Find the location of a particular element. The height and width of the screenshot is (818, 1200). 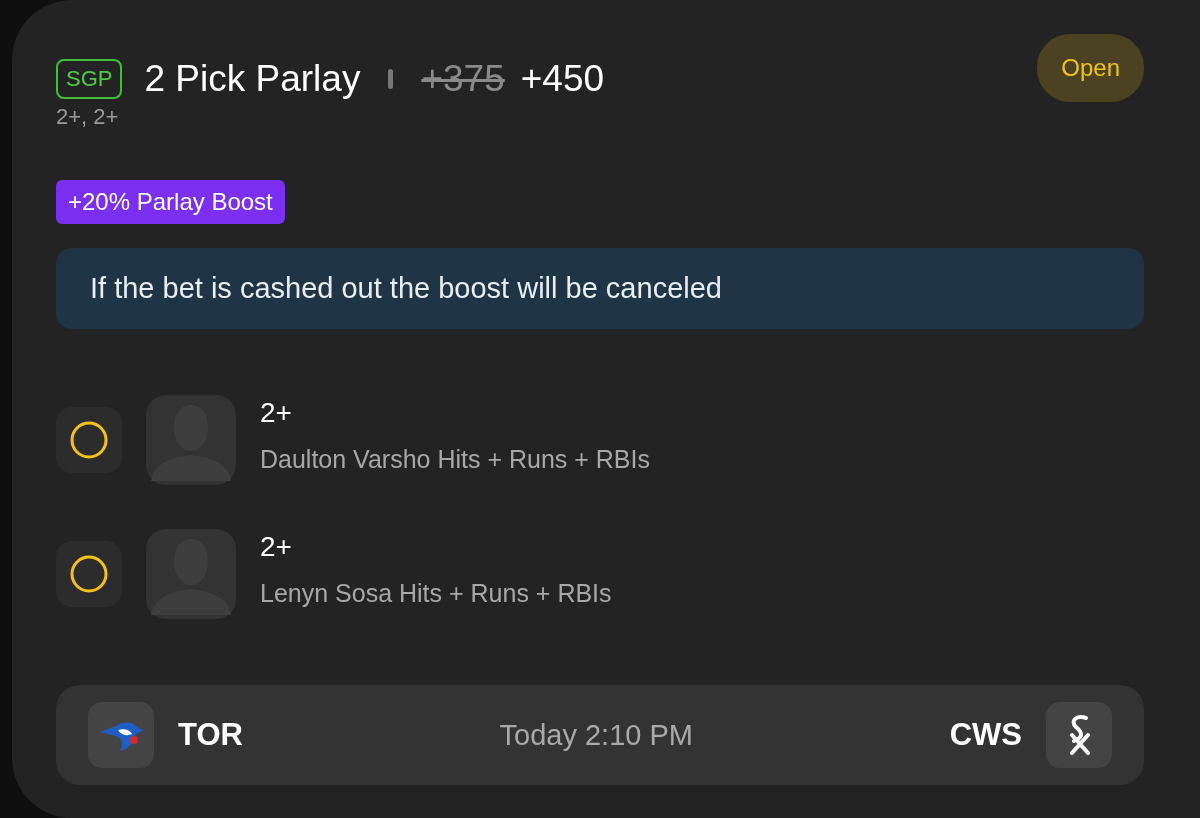

pick-description: Lenyn Sosa Hits + Runs + RBIs is located at coordinates (436, 593).